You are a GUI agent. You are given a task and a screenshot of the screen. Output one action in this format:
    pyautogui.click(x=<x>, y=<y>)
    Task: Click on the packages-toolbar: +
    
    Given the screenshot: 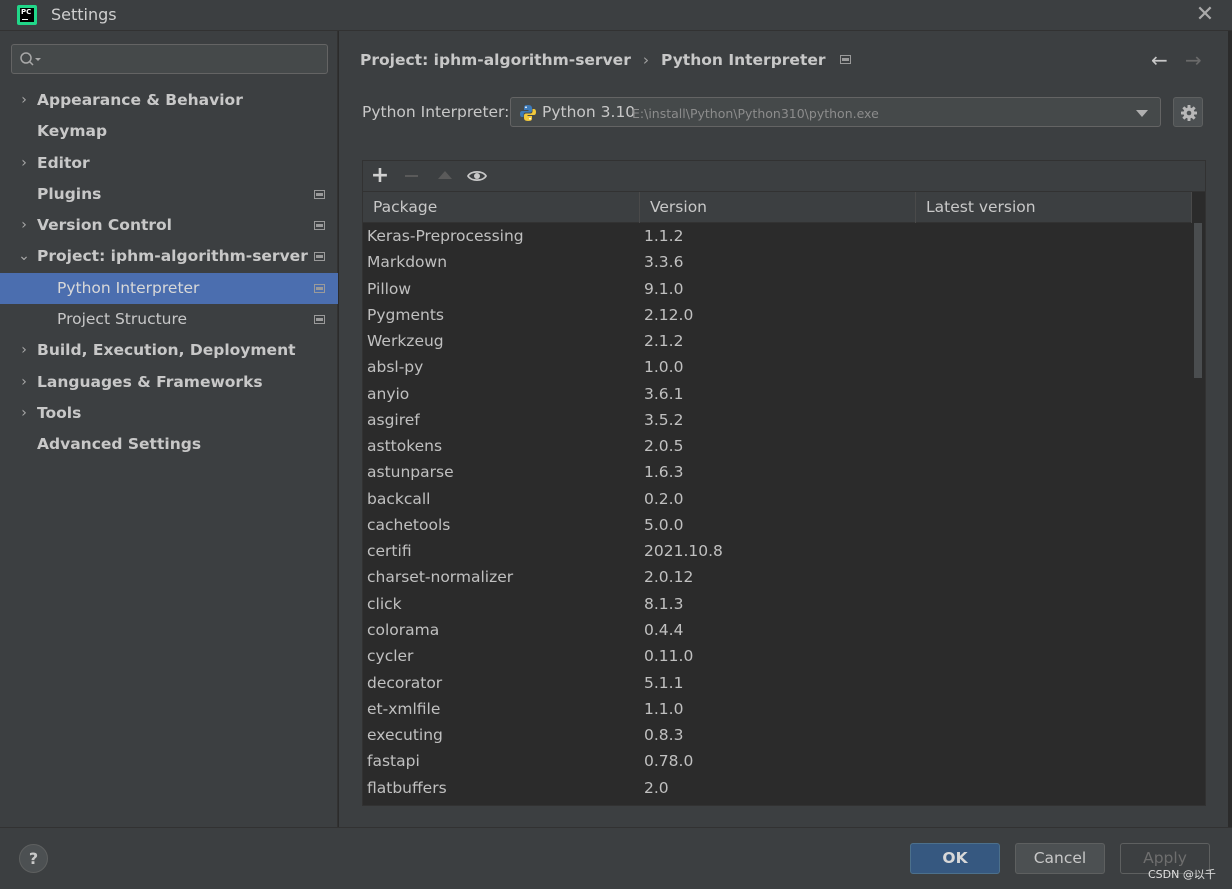 What is the action you would take?
    pyautogui.click(x=784, y=176)
    